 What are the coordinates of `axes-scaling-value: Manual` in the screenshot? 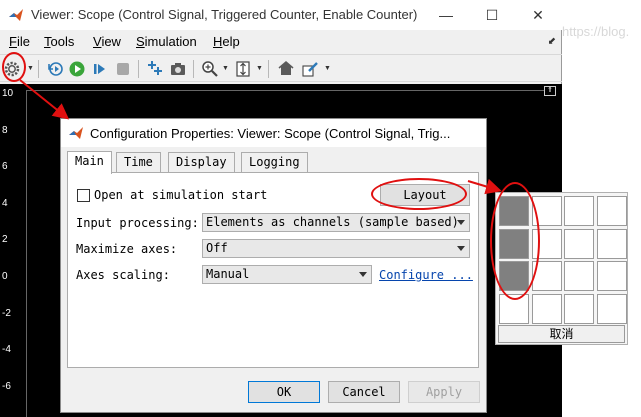 It's located at (228, 274).